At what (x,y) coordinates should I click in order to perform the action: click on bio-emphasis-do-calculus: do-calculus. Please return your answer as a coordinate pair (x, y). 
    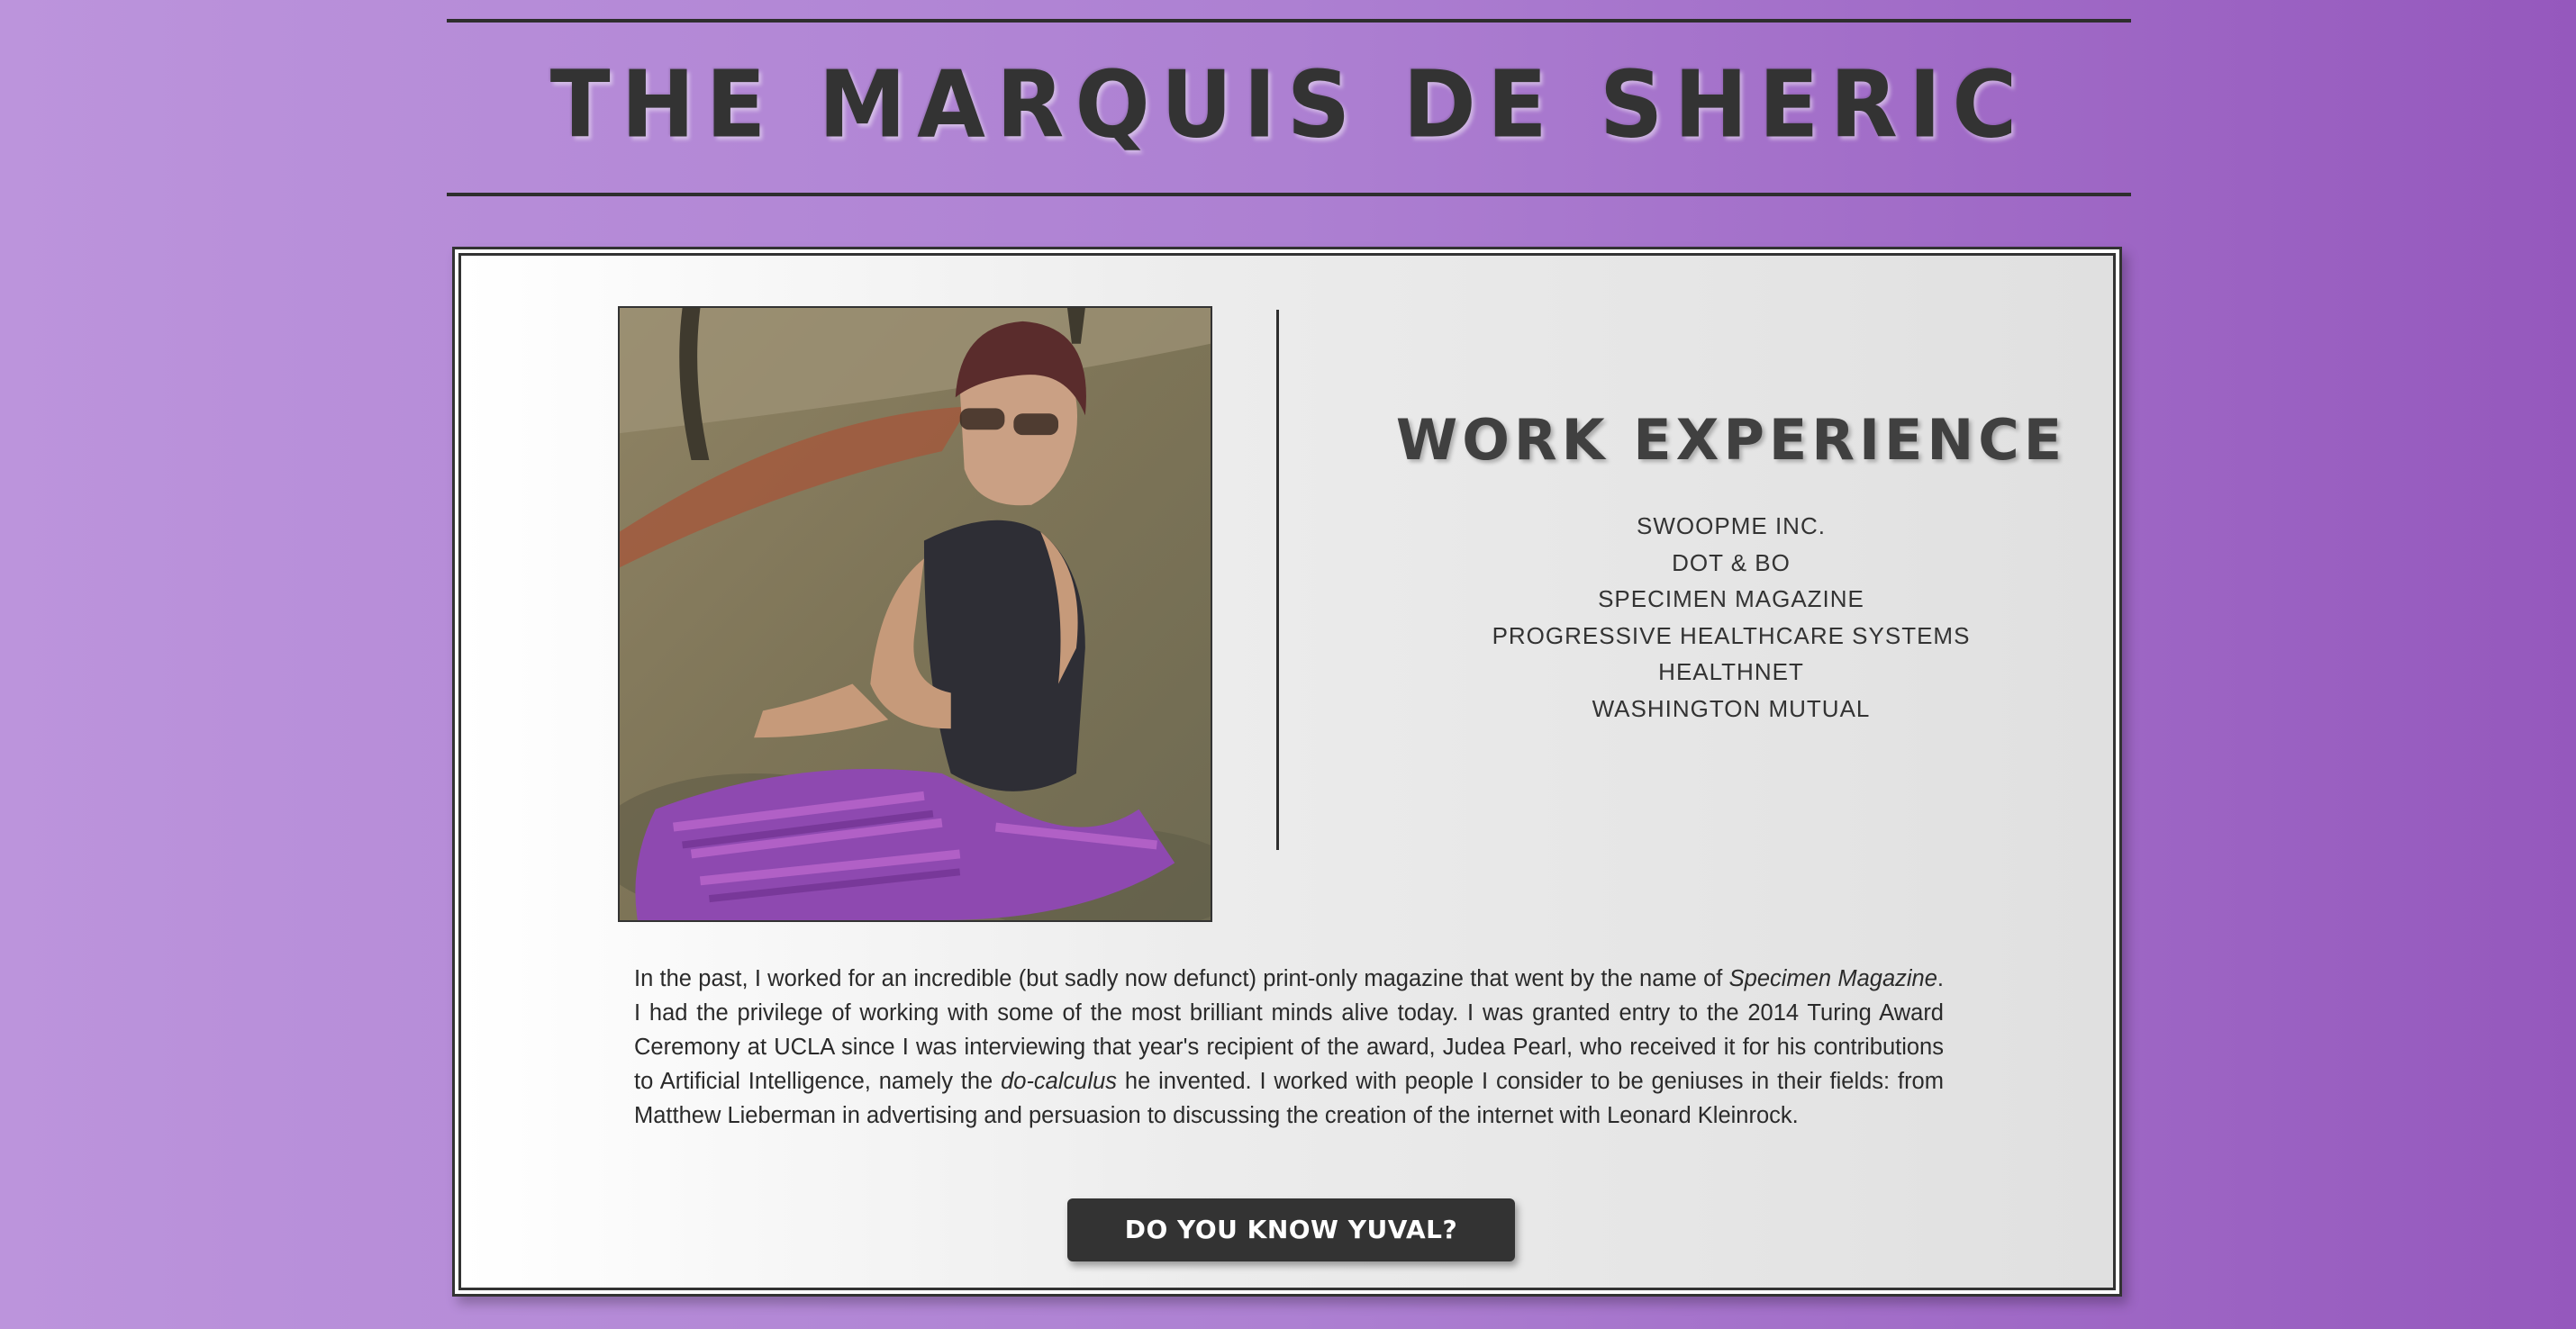
    Looking at the image, I should click on (1059, 1081).